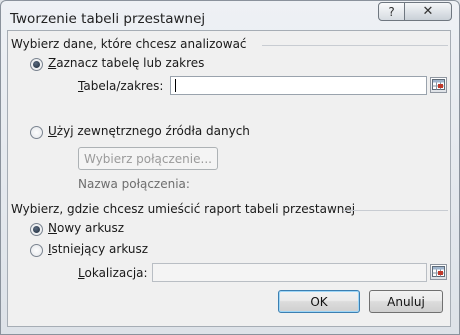  What do you see at coordinates (36, 250) in the screenshot?
I see `existing-worksheet-radio` at bounding box center [36, 250].